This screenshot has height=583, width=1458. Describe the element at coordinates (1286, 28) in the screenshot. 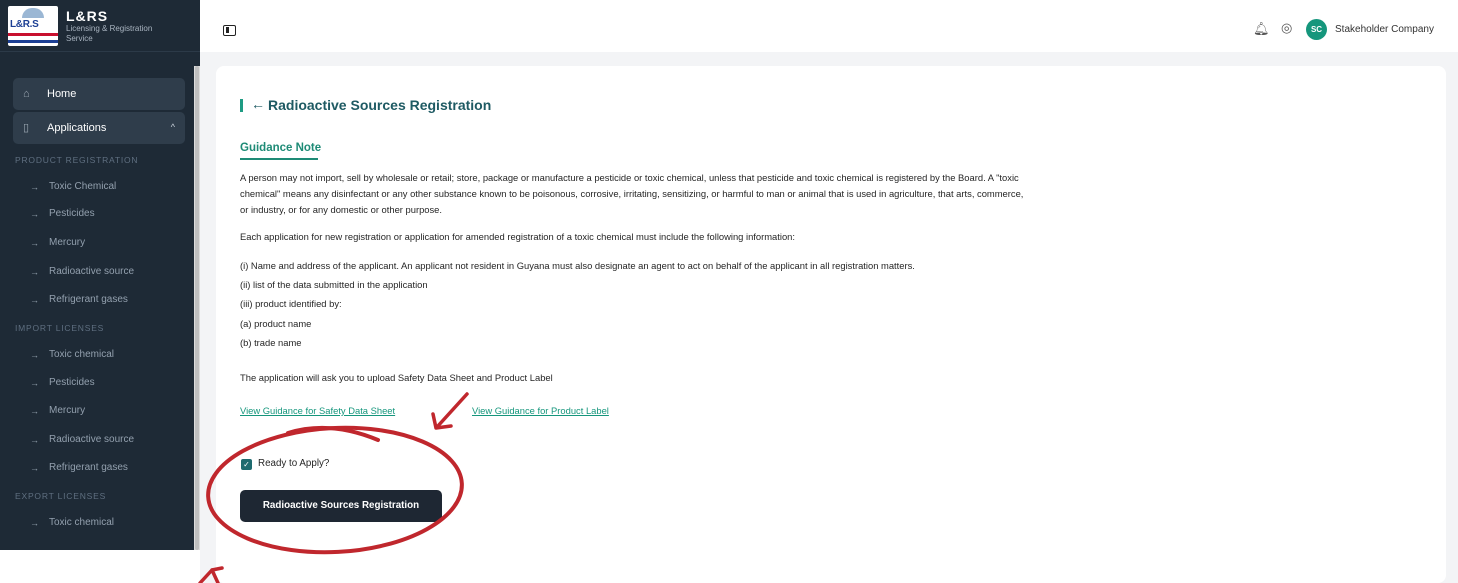

I see `palette-icon: ◎` at that location.